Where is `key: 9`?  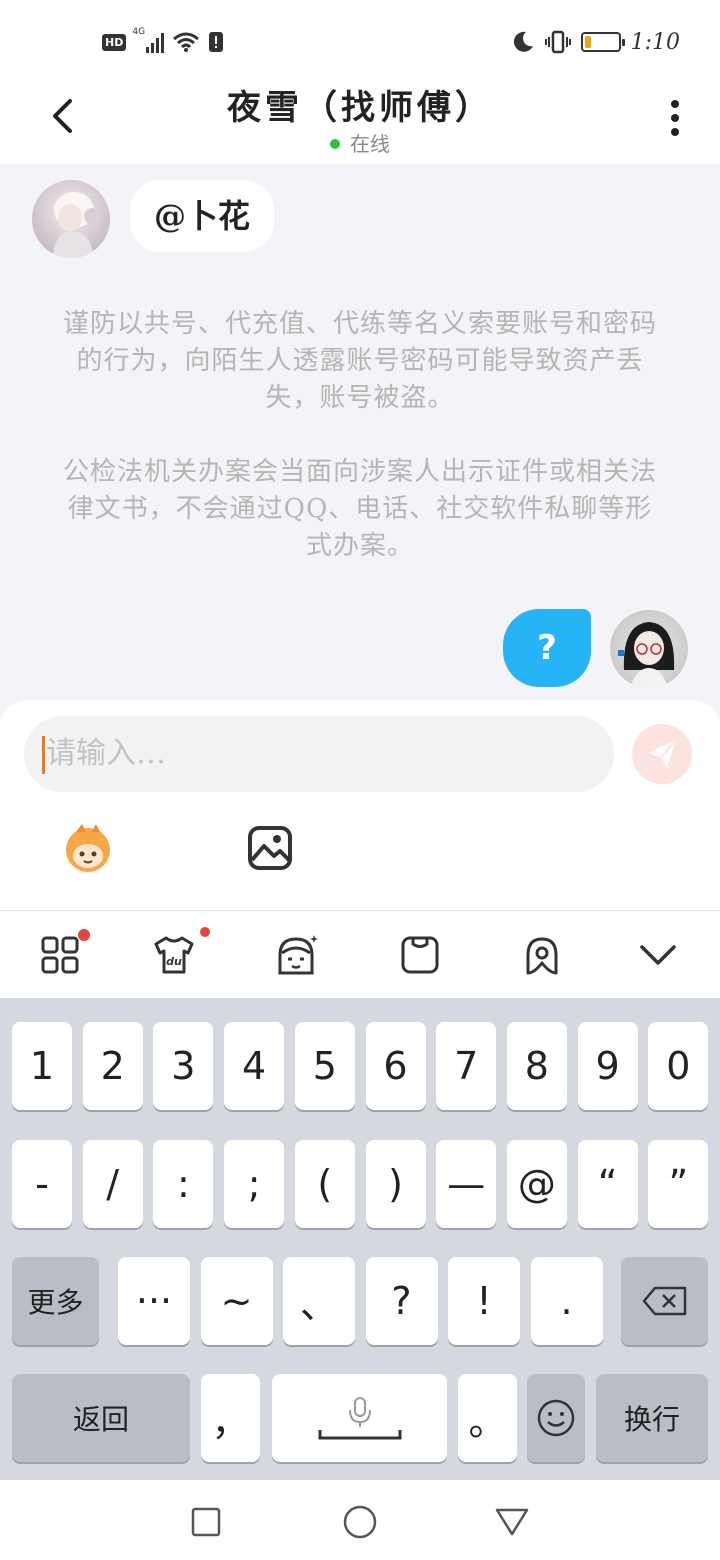
key: 9 is located at coordinates (607, 1066).